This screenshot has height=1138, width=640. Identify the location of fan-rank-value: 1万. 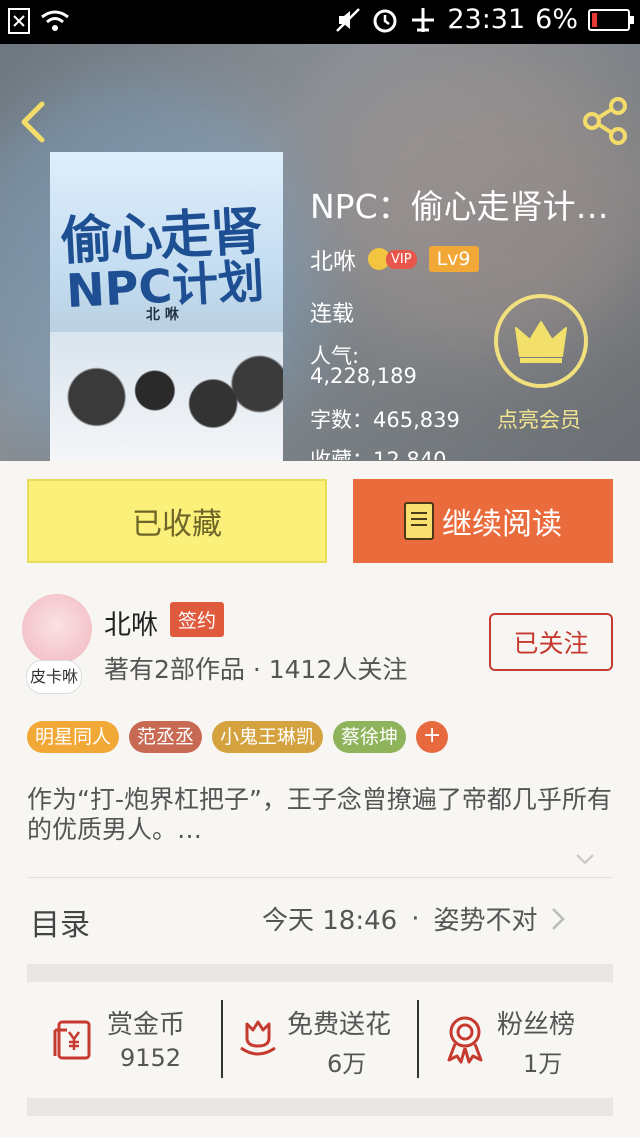
(543, 1064).